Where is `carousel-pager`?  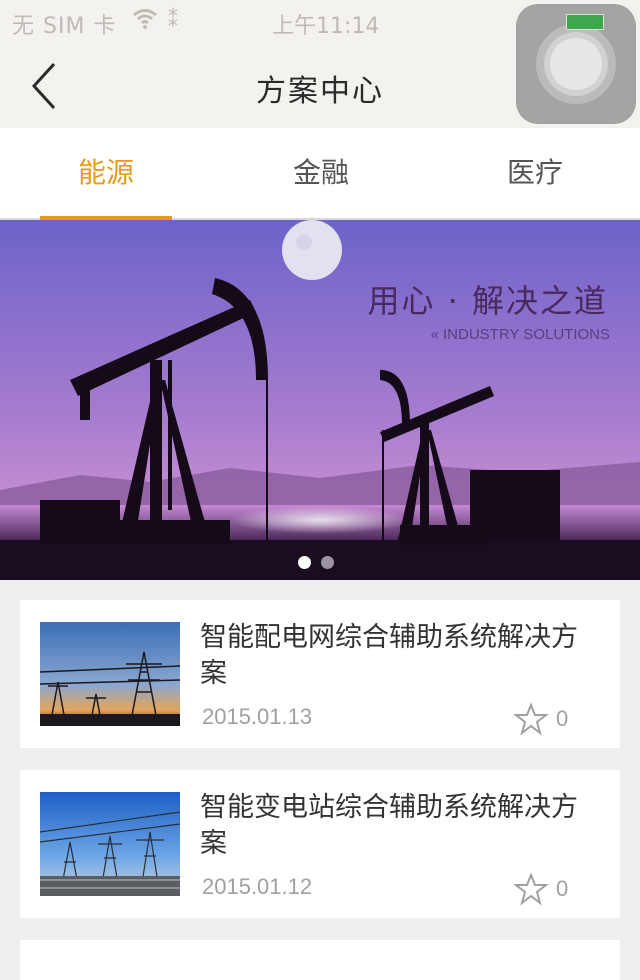
carousel-pager is located at coordinates (321, 563).